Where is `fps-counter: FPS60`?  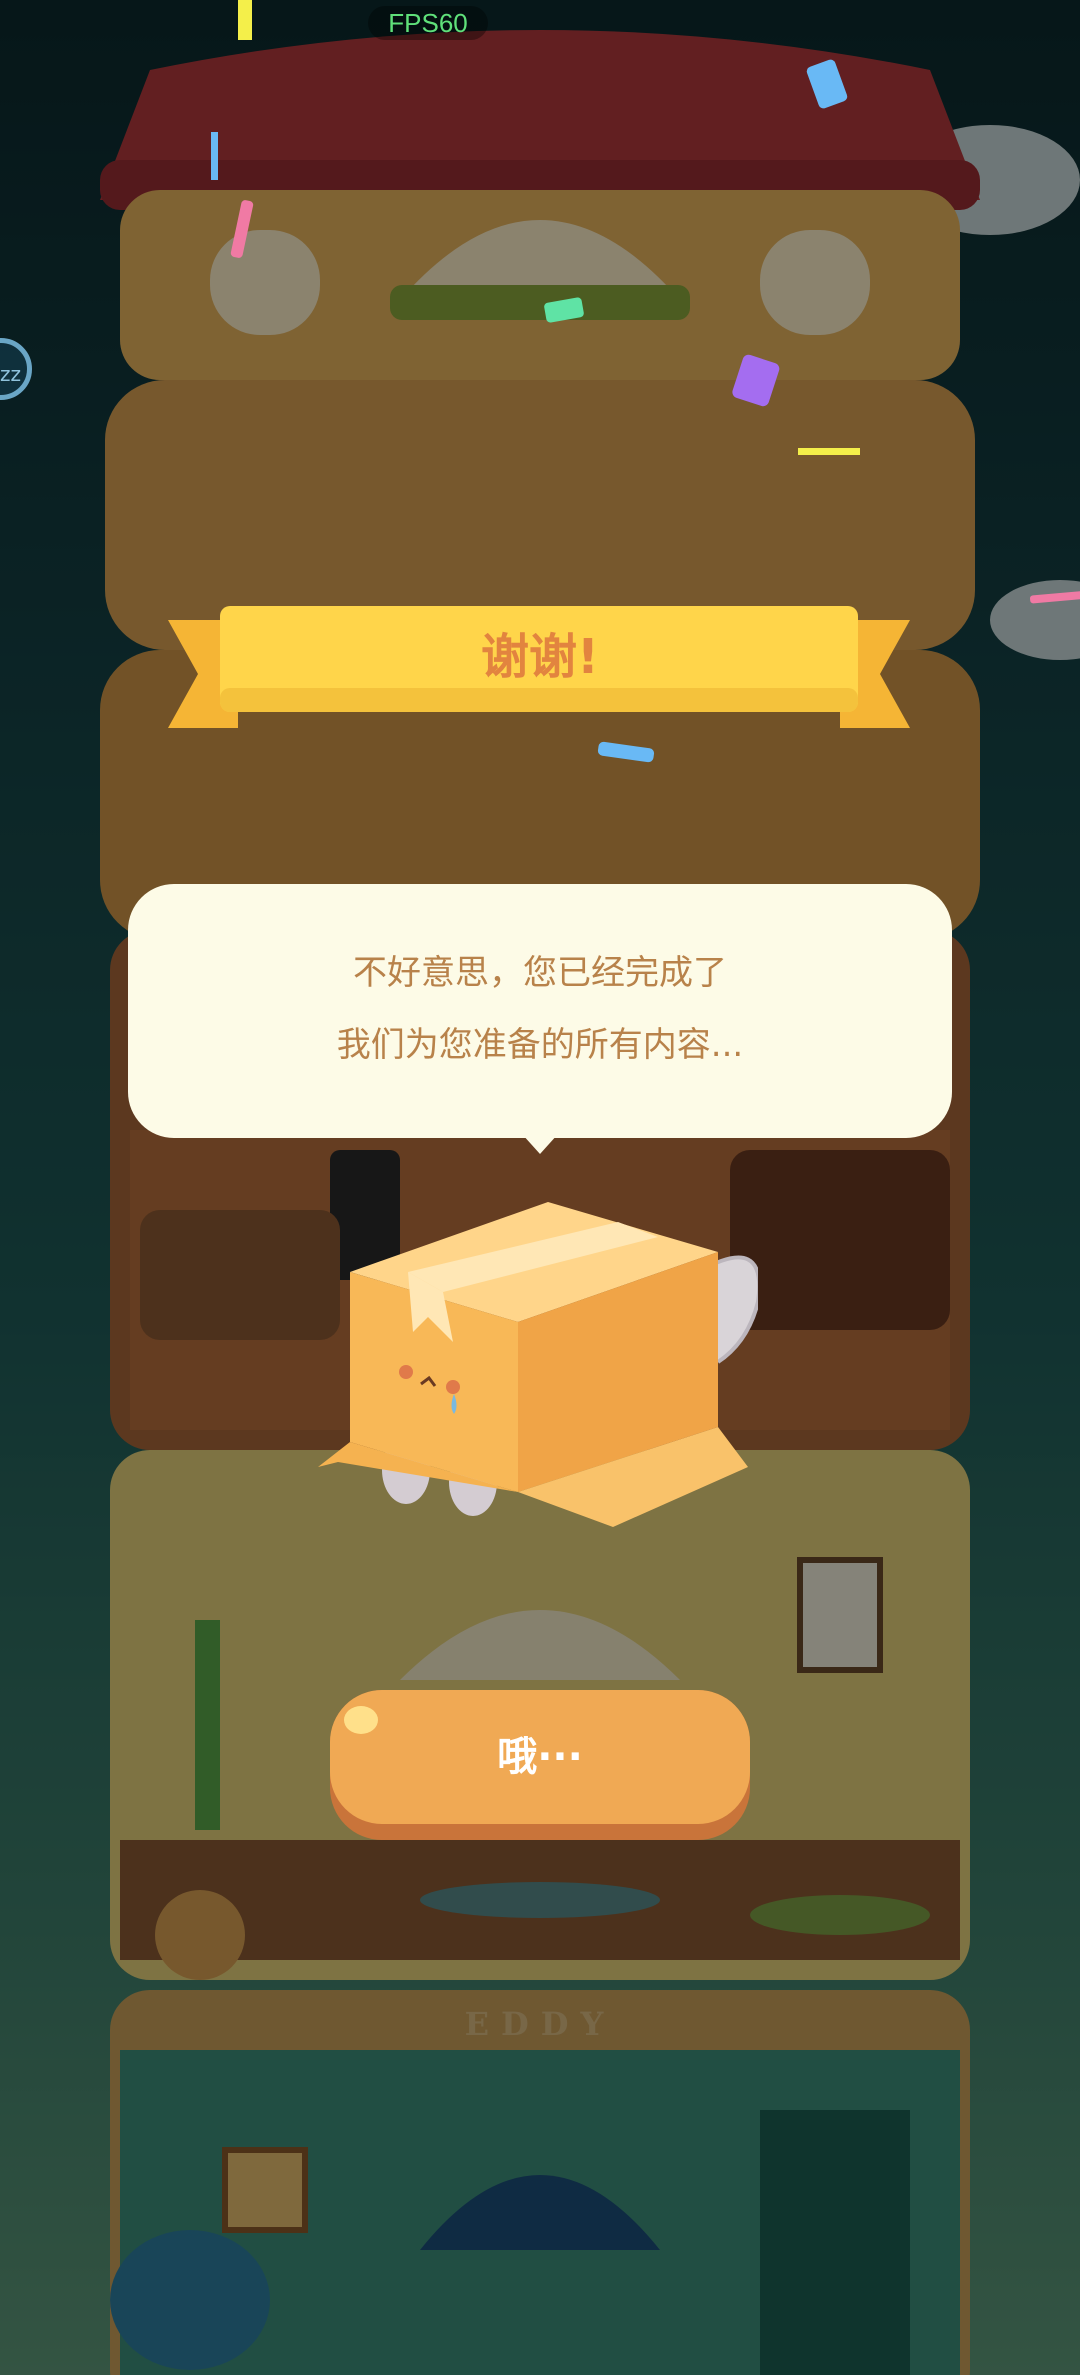 fps-counter: FPS60 is located at coordinates (428, 23).